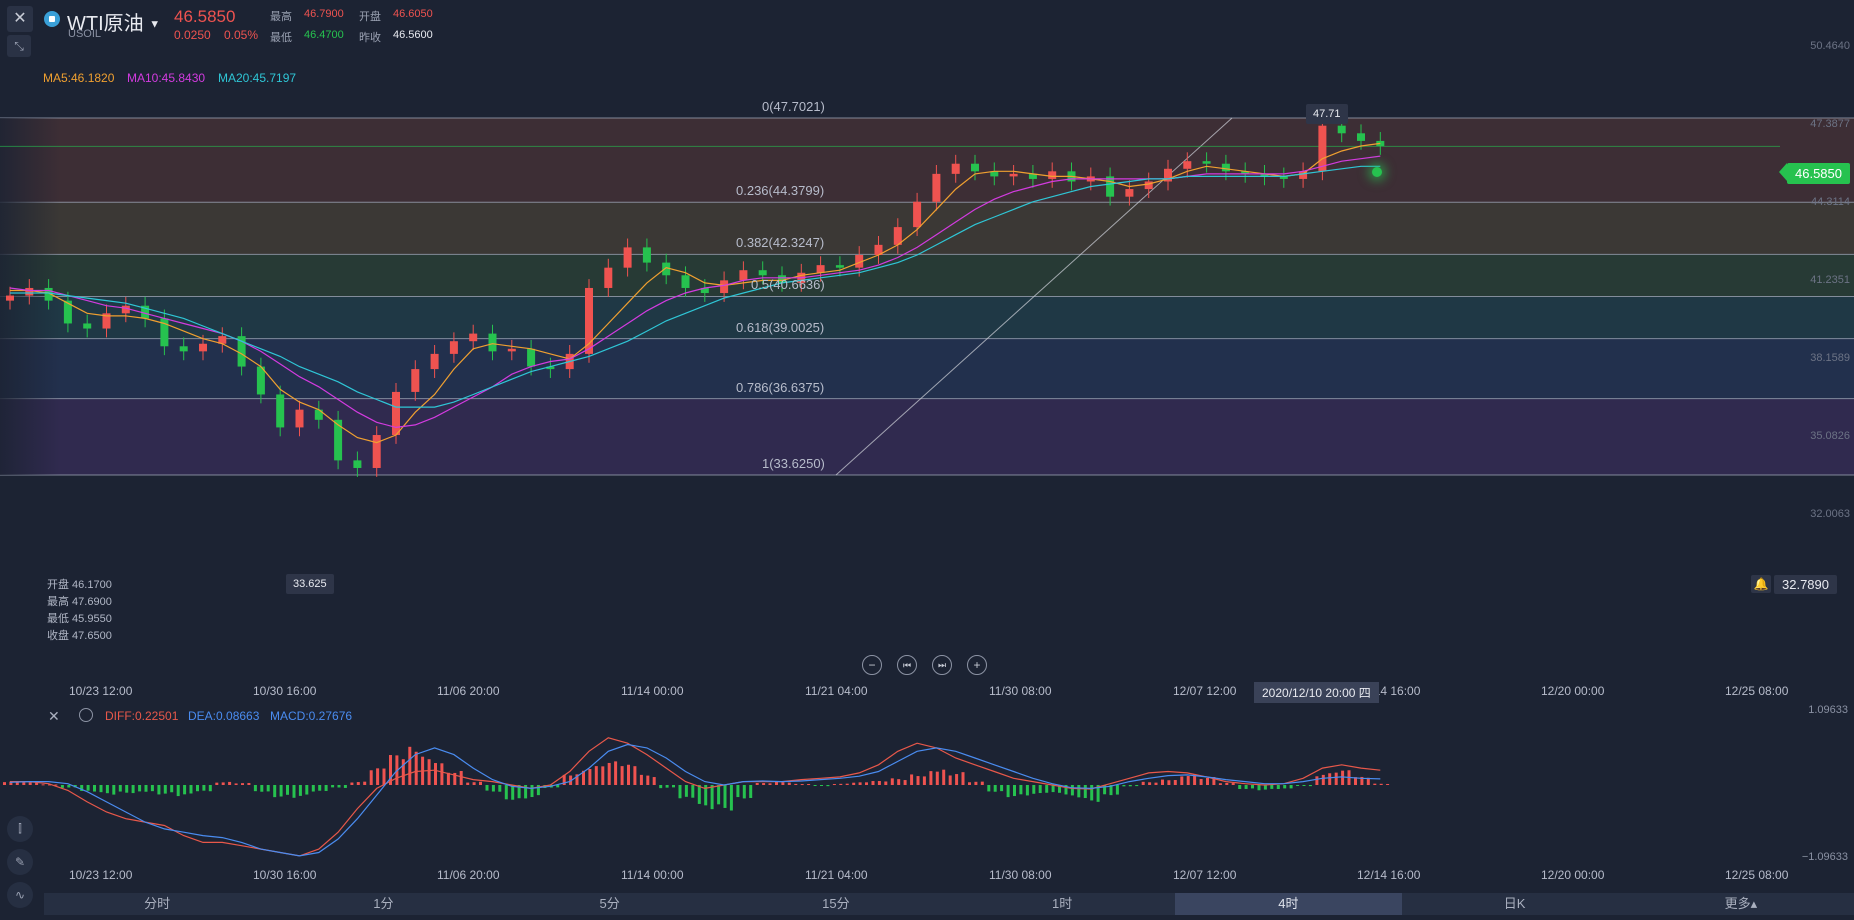  Describe the element at coordinates (1761, 584) in the screenshot. I see `alert-bell-button: 🔔` at that location.